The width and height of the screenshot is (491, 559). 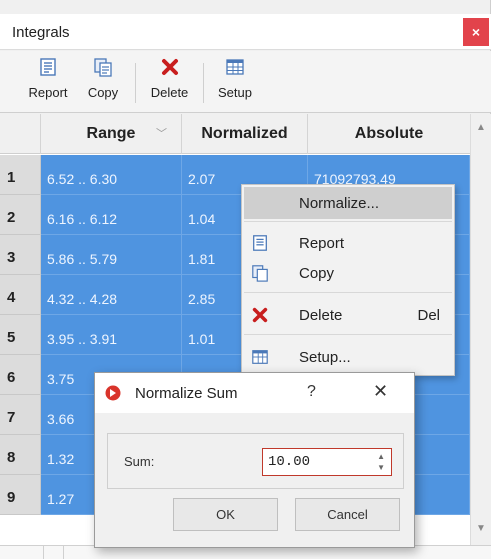 I want to click on report-label: Report, so click(x=48, y=92).